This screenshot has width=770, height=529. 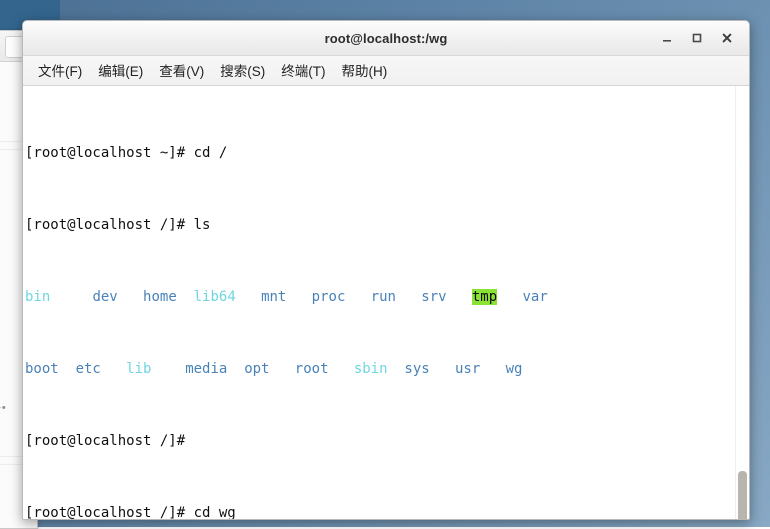 What do you see at coordinates (742, 495) in the screenshot?
I see `terminal-scrollbar-thumb` at bounding box center [742, 495].